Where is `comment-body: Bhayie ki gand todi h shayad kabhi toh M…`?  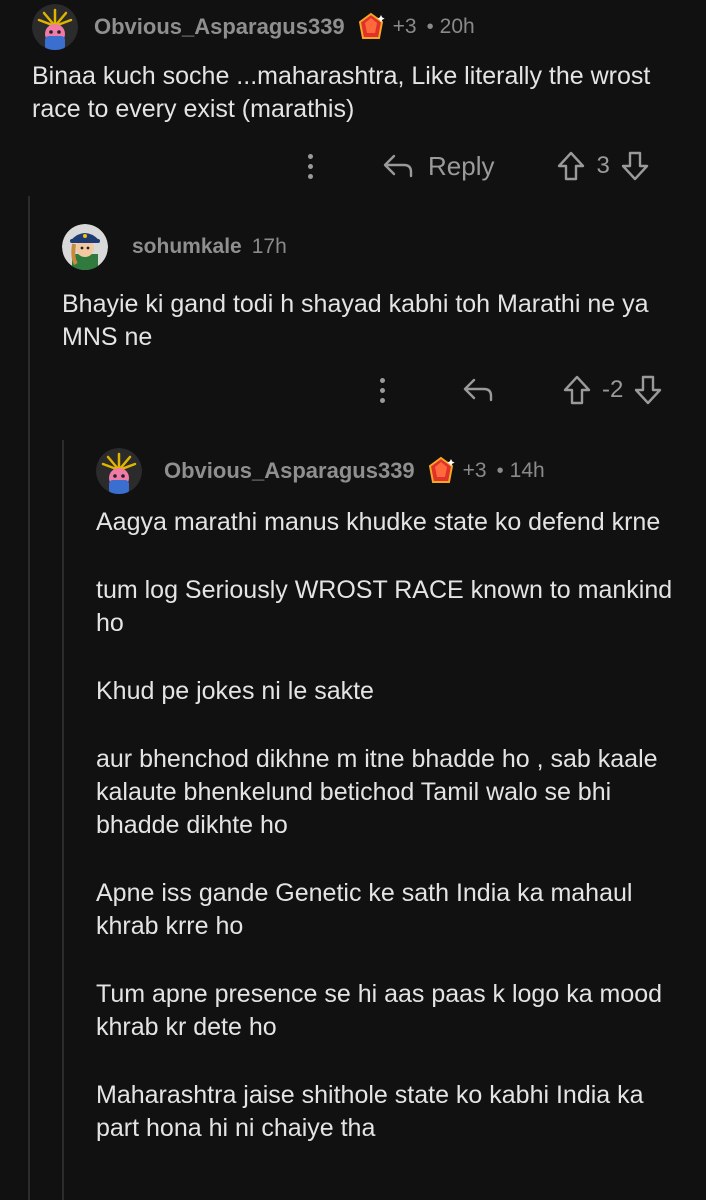 comment-body: Bhayie ki gand todi h shayad kabhi toh M… is located at coordinates (367, 321).